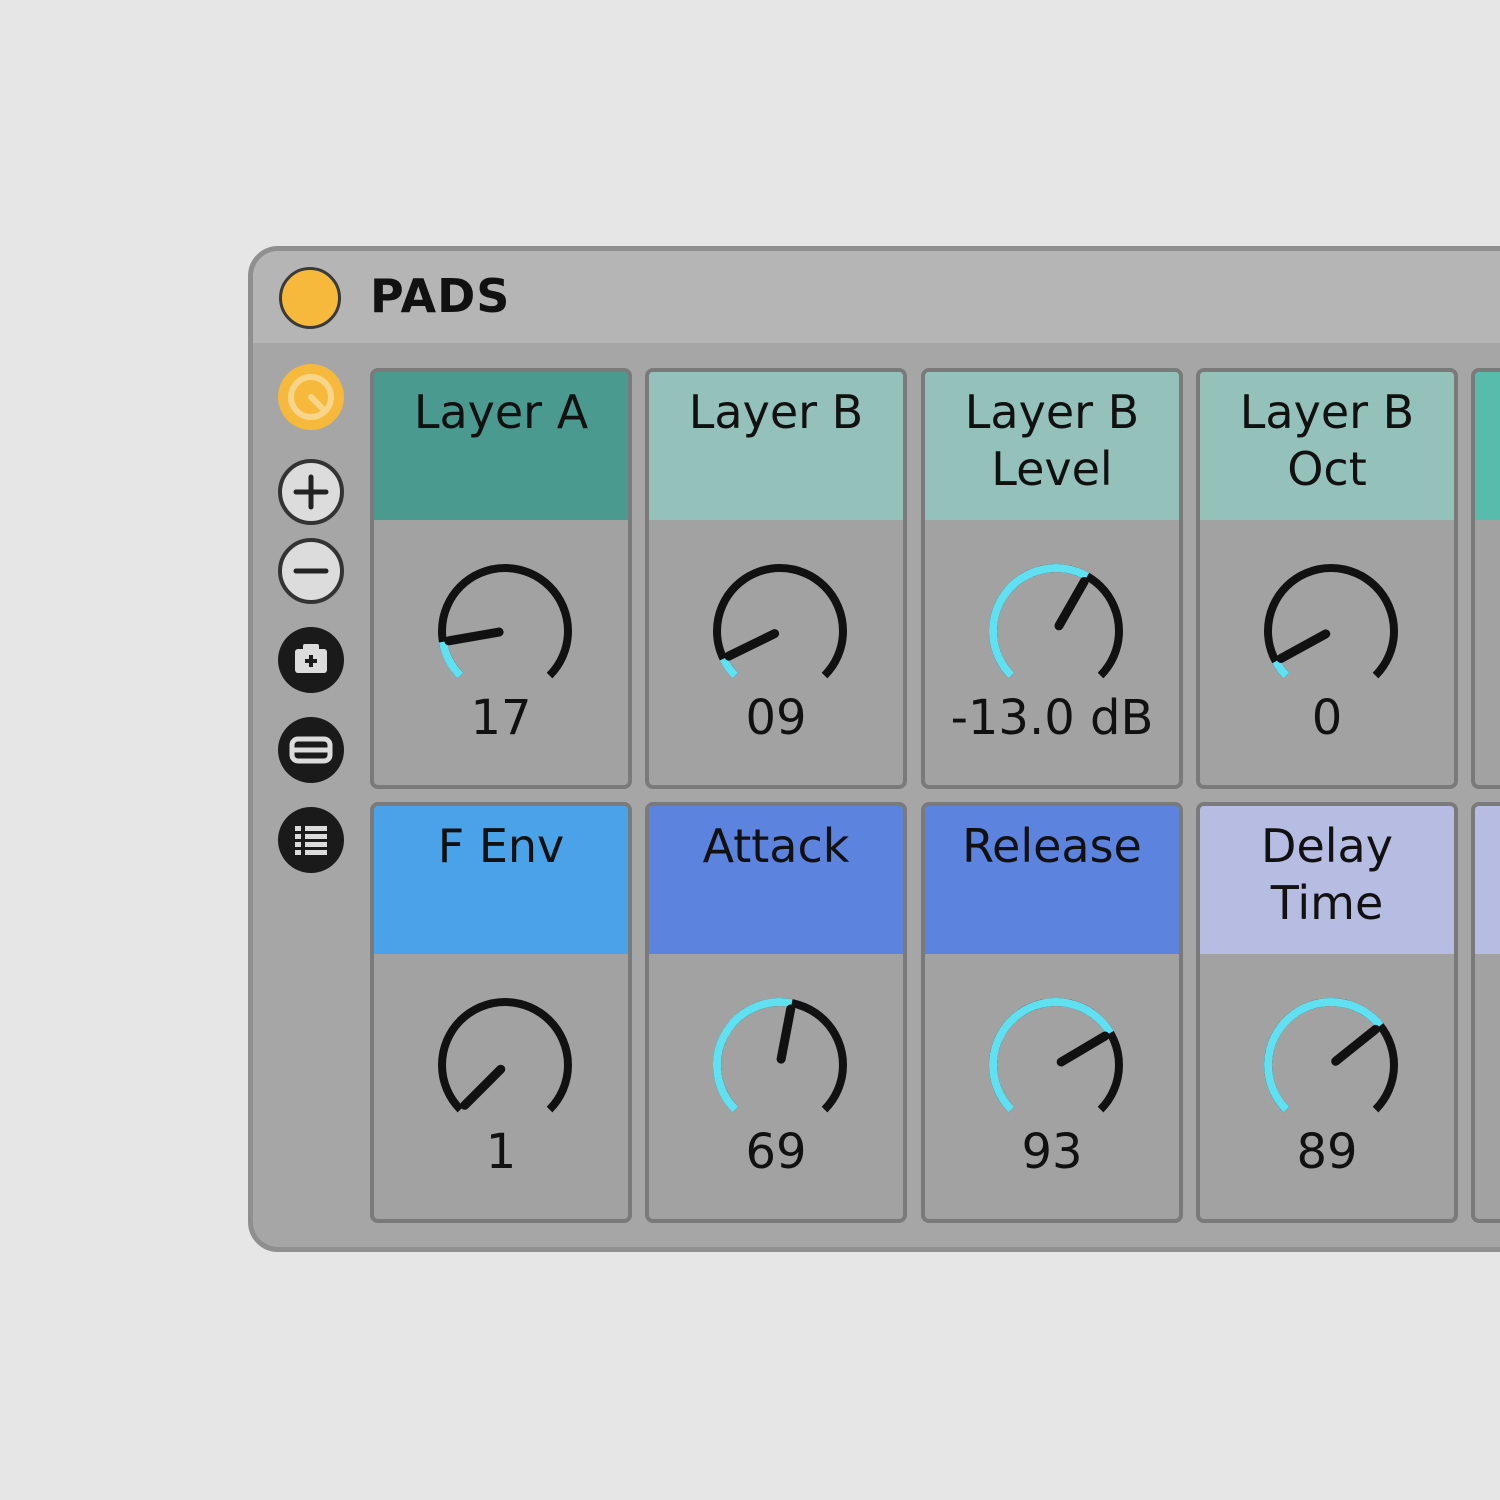  Describe the element at coordinates (776, 1152) in the screenshot. I see `macro-value: 69` at that location.